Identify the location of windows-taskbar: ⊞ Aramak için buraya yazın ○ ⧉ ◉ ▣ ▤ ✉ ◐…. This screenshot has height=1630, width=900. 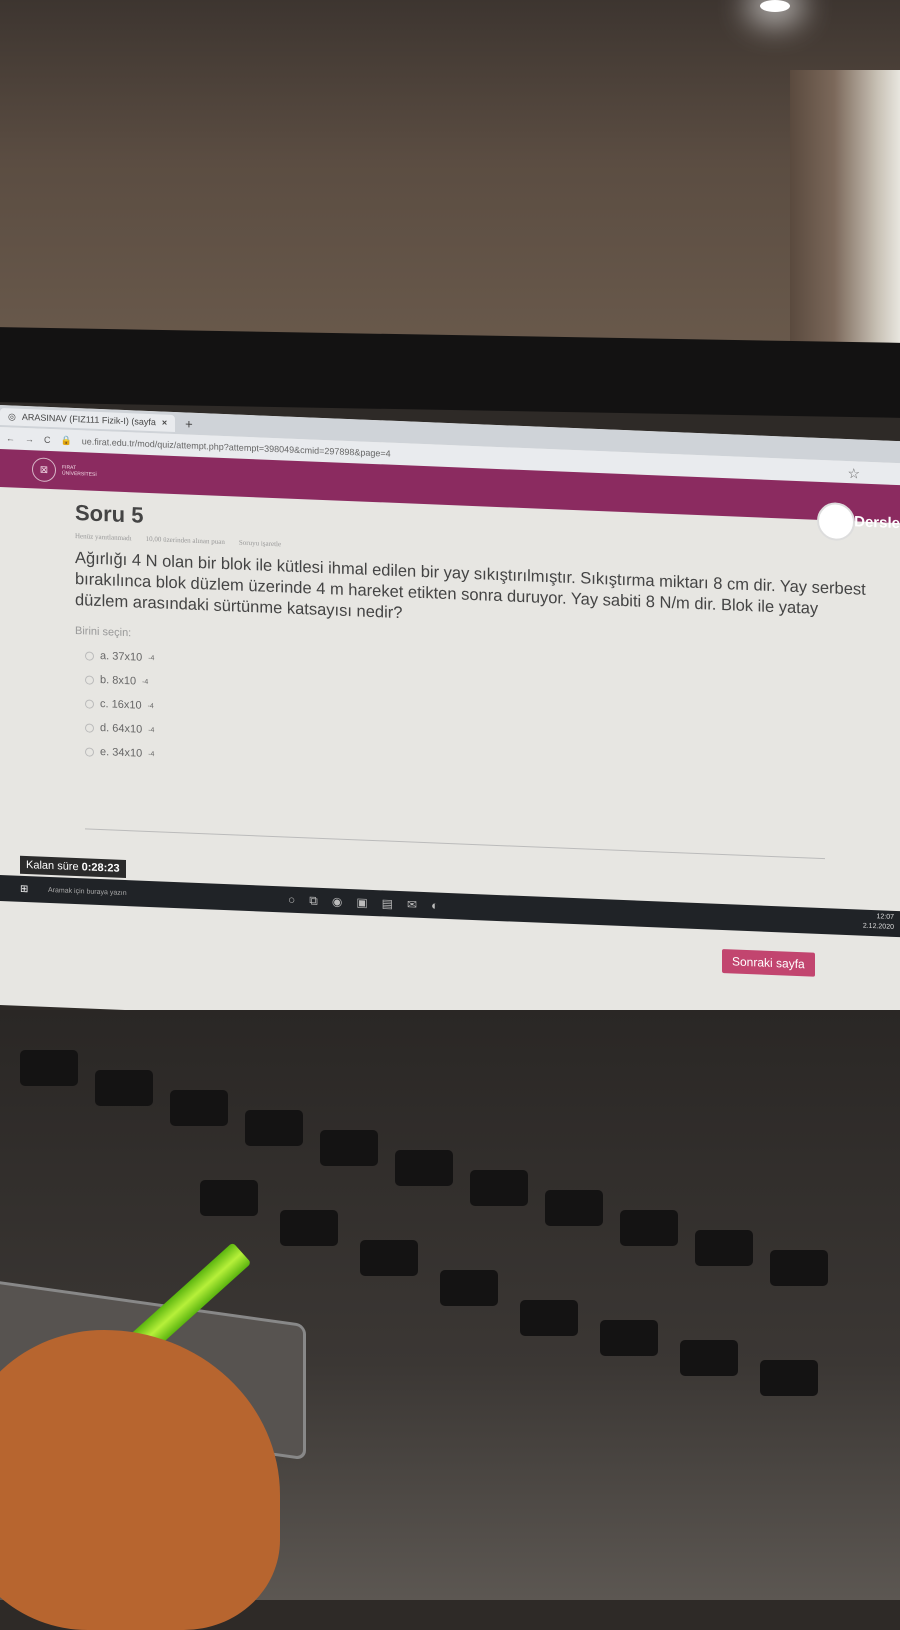
(450, 906).